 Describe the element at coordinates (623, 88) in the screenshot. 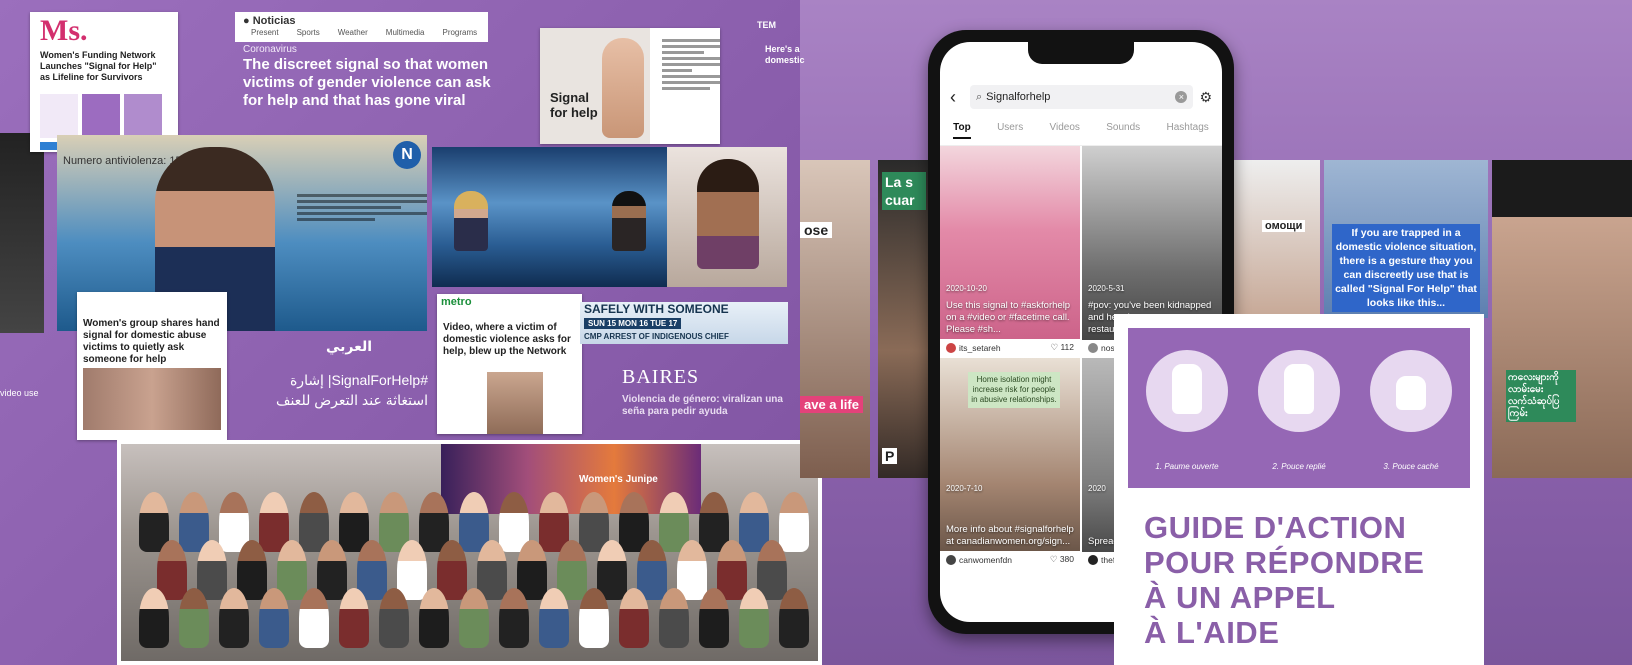

I see `hand-icon` at that location.